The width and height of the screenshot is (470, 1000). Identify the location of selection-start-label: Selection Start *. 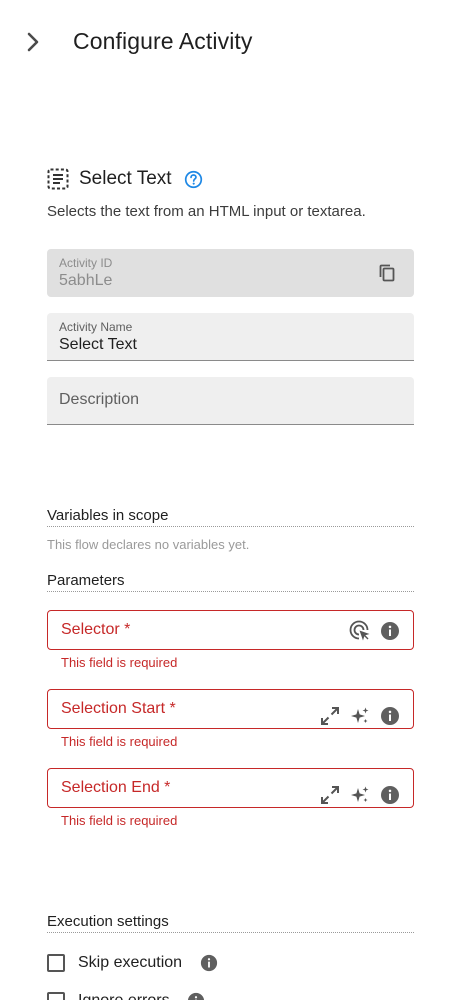
(118, 708).